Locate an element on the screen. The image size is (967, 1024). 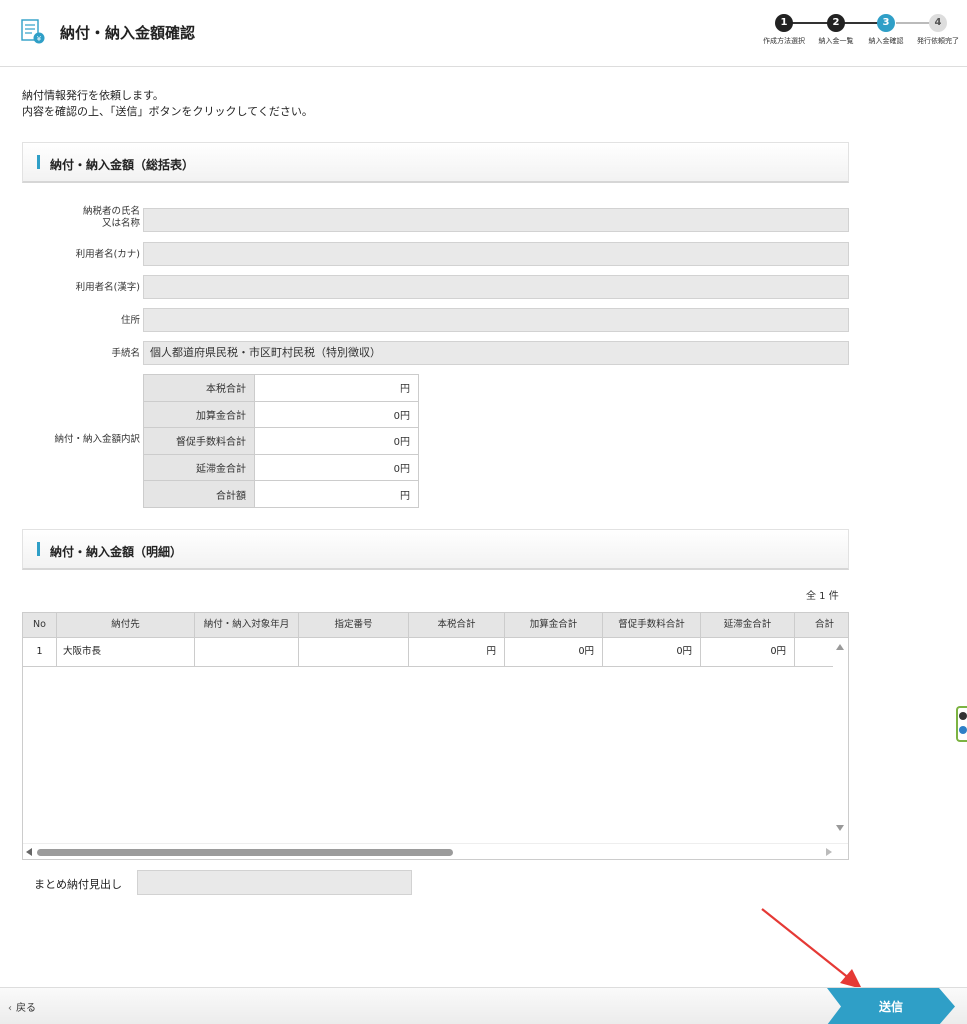
scroll-right-icon is located at coordinates (829, 852).